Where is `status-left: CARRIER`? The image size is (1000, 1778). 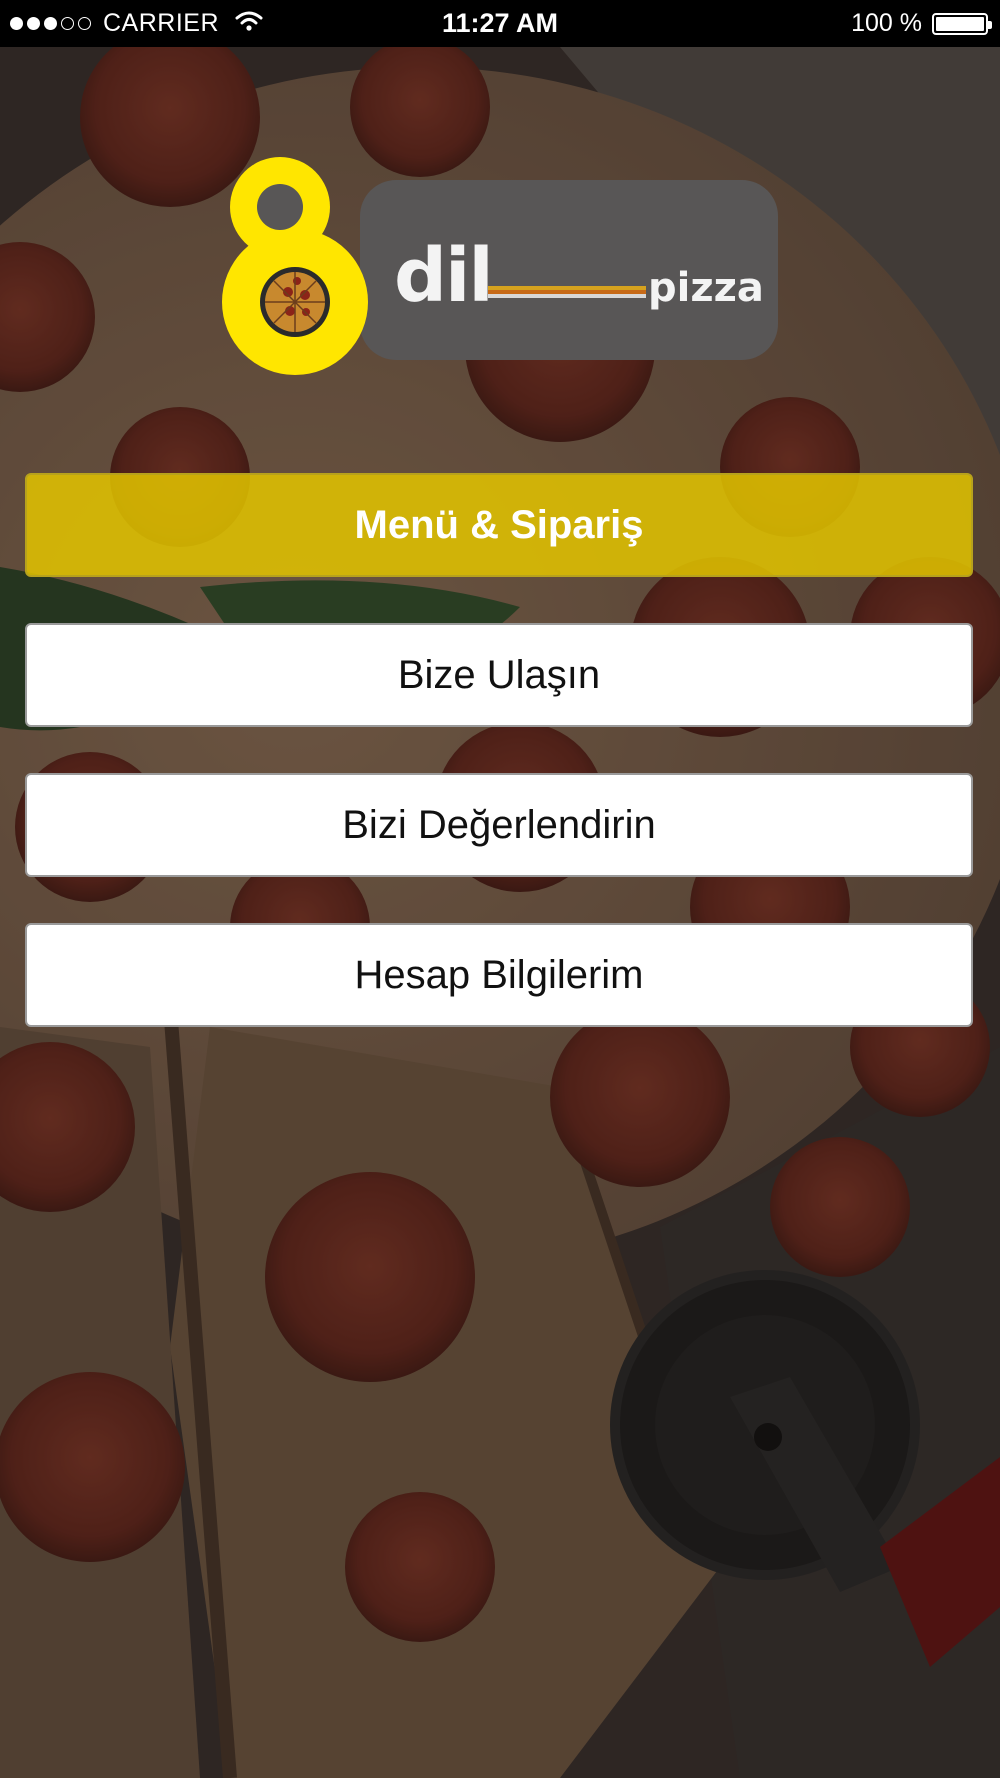 status-left: CARRIER is located at coordinates (136, 23).